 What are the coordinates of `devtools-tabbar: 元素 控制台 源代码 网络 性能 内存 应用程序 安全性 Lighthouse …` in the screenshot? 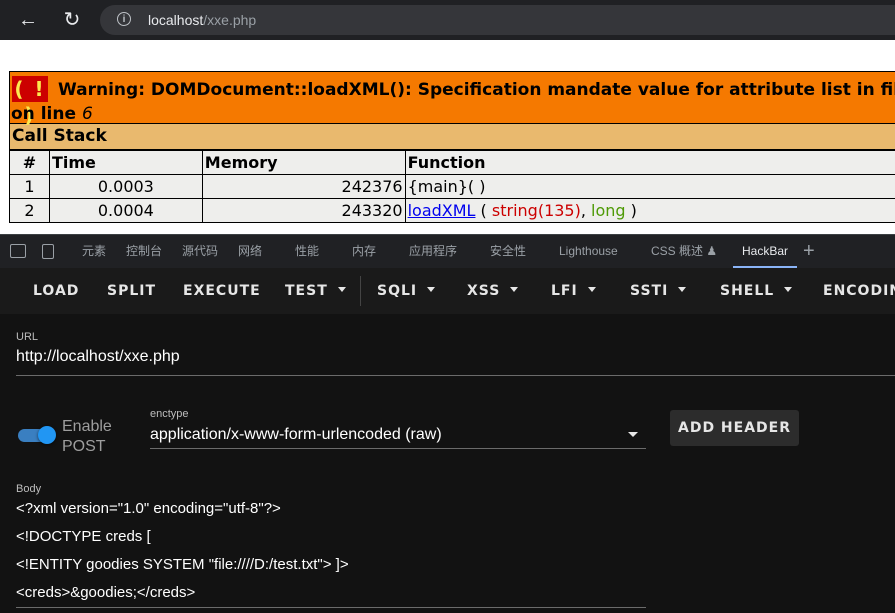 It's located at (447, 251).